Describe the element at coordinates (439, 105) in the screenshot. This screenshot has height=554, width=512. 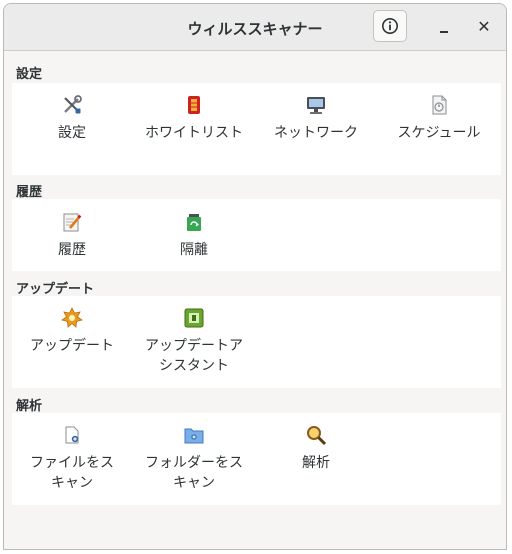
I see `schedule-icon` at that location.